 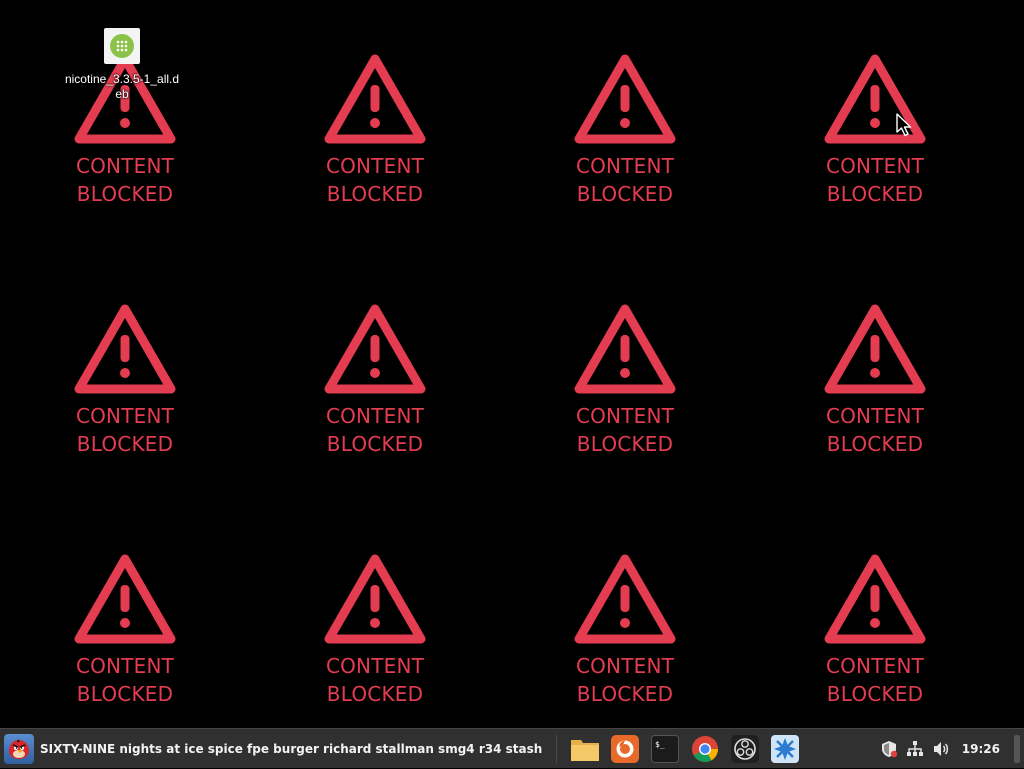 I want to click on mouse-cursor-icon, so click(x=905, y=127).